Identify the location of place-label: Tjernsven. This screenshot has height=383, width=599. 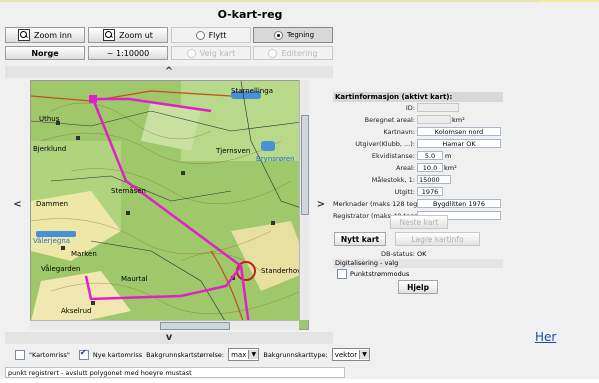
(232, 151).